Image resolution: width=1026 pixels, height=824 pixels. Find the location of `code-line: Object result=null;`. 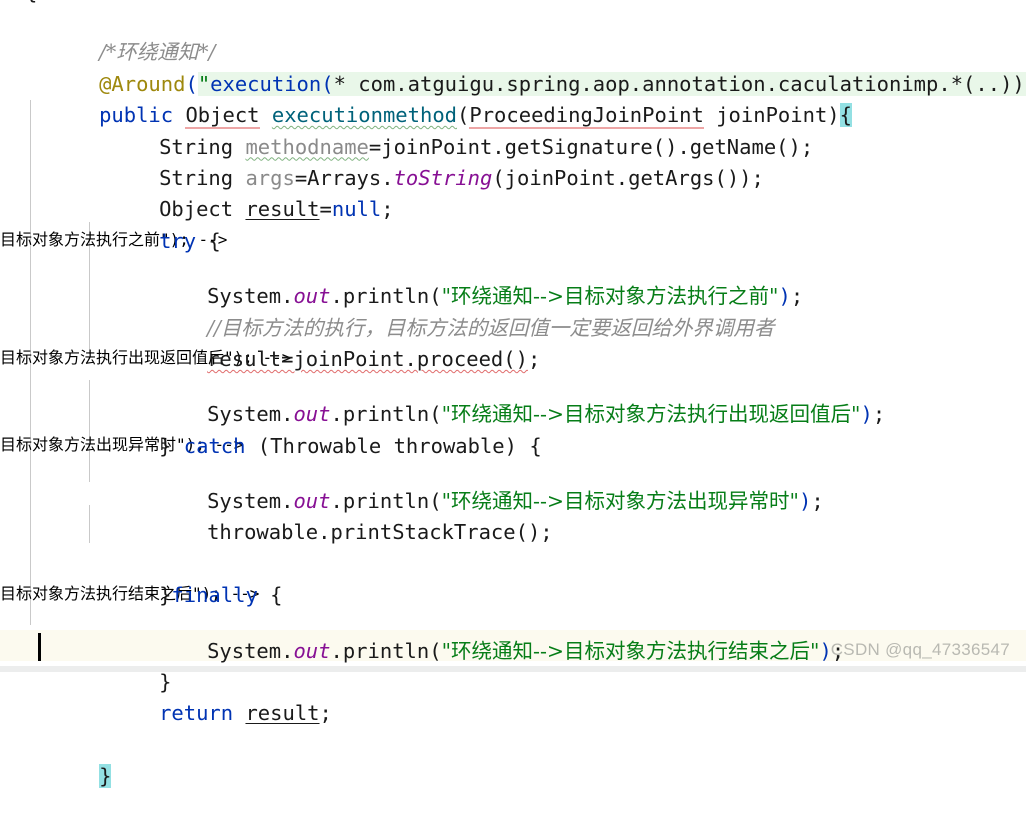

code-line: Object result=null; is located at coordinates (513, 192).